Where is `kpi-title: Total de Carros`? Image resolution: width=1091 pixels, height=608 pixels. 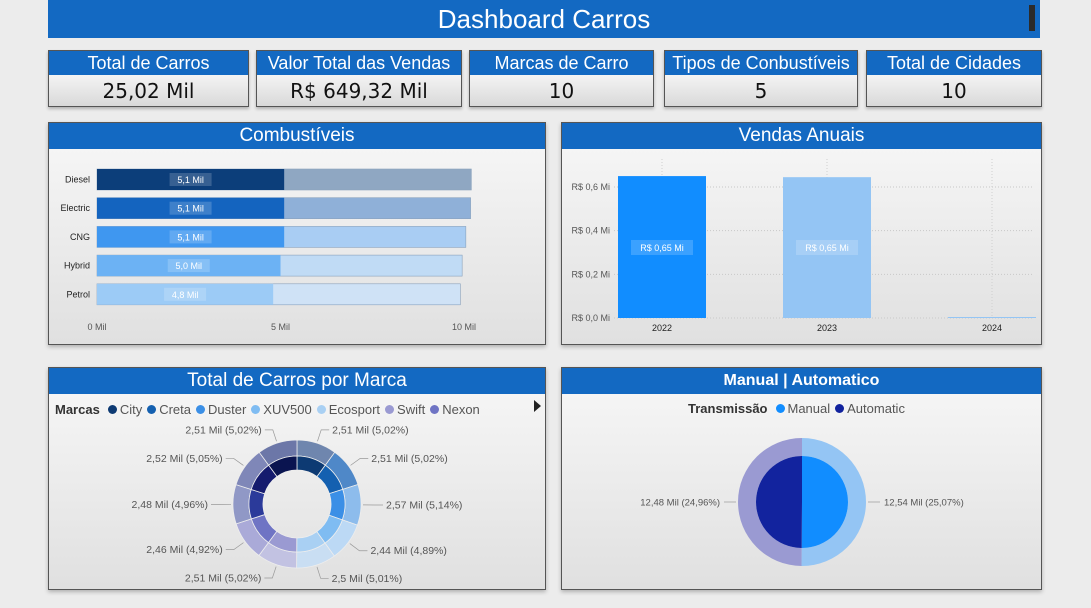 kpi-title: Total de Carros is located at coordinates (148, 63).